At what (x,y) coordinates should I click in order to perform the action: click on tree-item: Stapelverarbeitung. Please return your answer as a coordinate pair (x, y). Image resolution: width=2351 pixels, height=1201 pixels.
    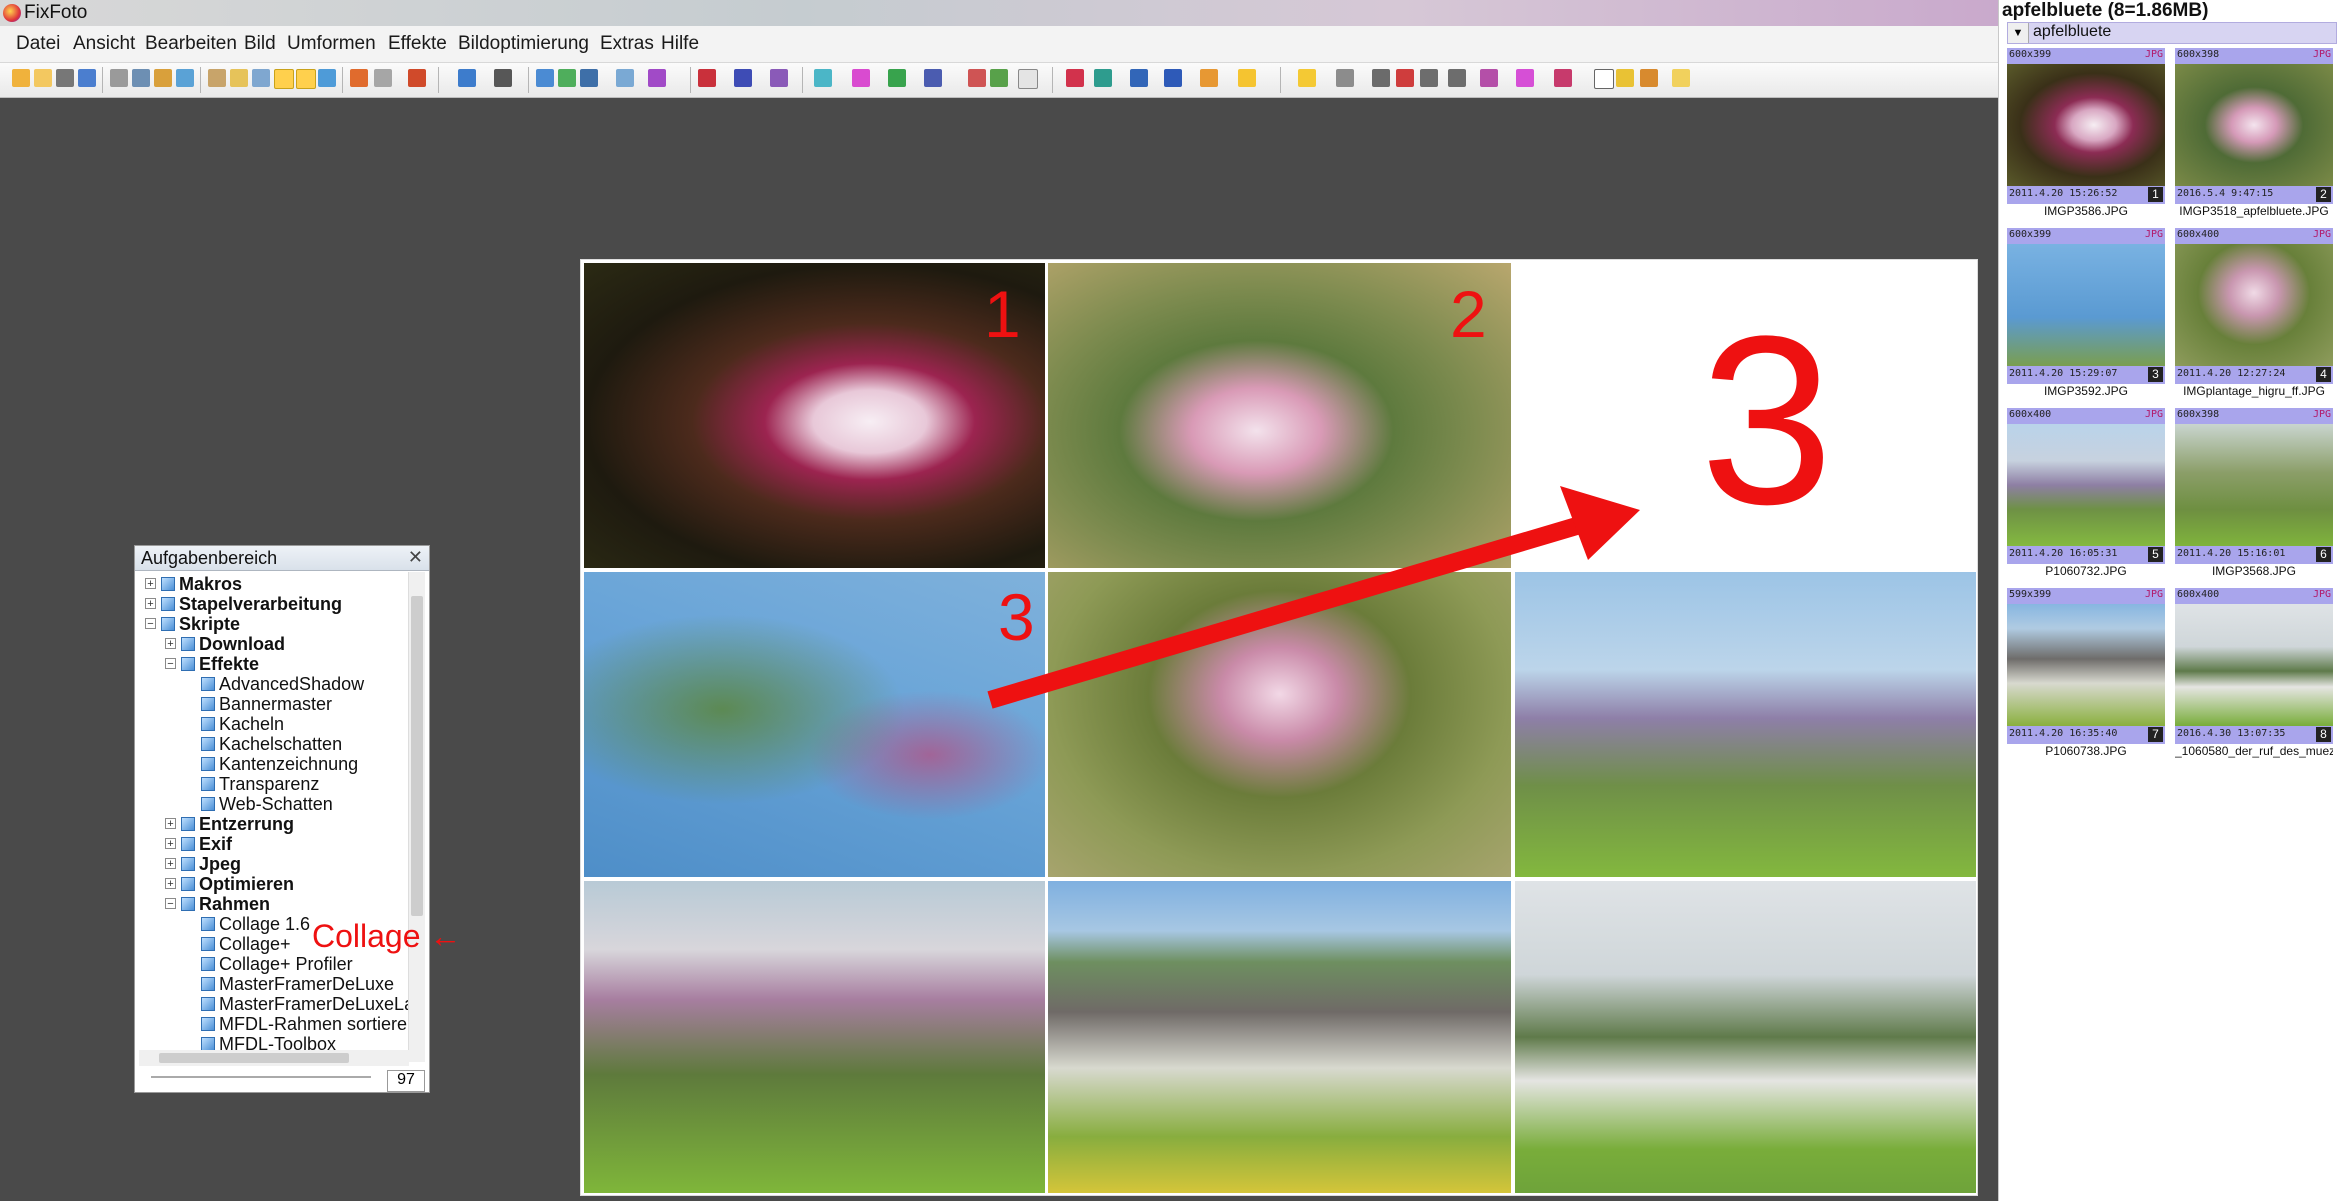
    Looking at the image, I should click on (260, 604).